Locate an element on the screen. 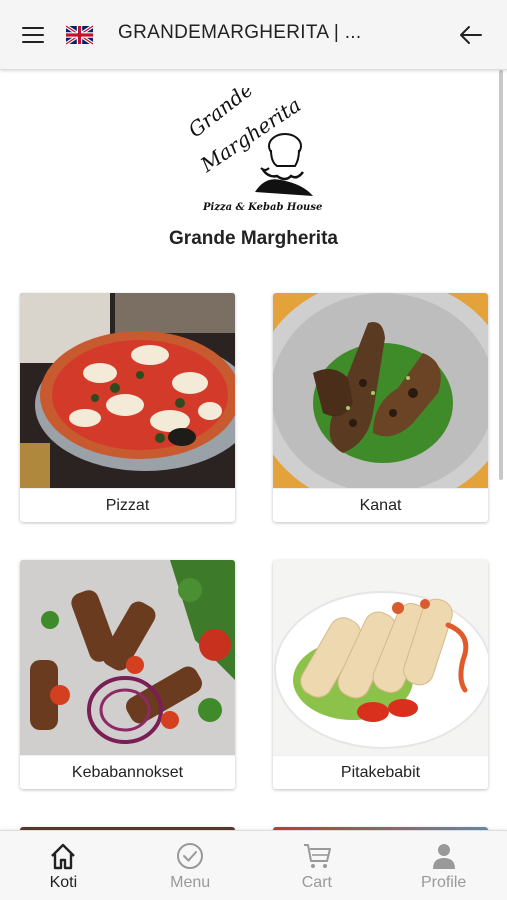  category-card-kebabannokset: Kebabannokset is located at coordinates (127, 674).